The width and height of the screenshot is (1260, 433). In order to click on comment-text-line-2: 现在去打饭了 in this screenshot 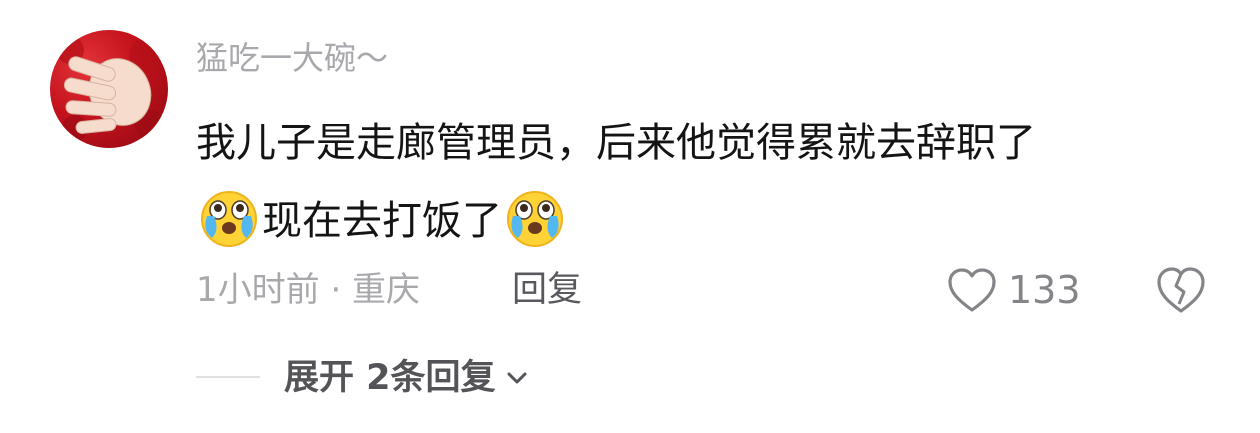, I will do `click(706, 221)`.